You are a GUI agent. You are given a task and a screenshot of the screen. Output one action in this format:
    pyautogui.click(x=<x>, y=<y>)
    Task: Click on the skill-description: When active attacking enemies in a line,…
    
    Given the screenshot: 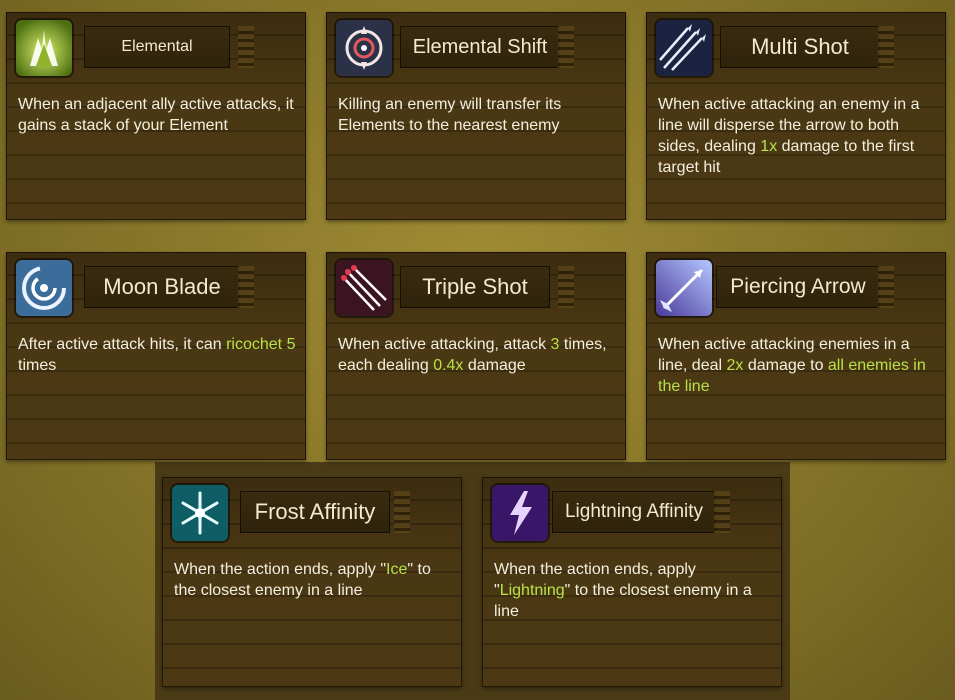 What is the action you would take?
    pyautogui.click(x=798, y=365)
    